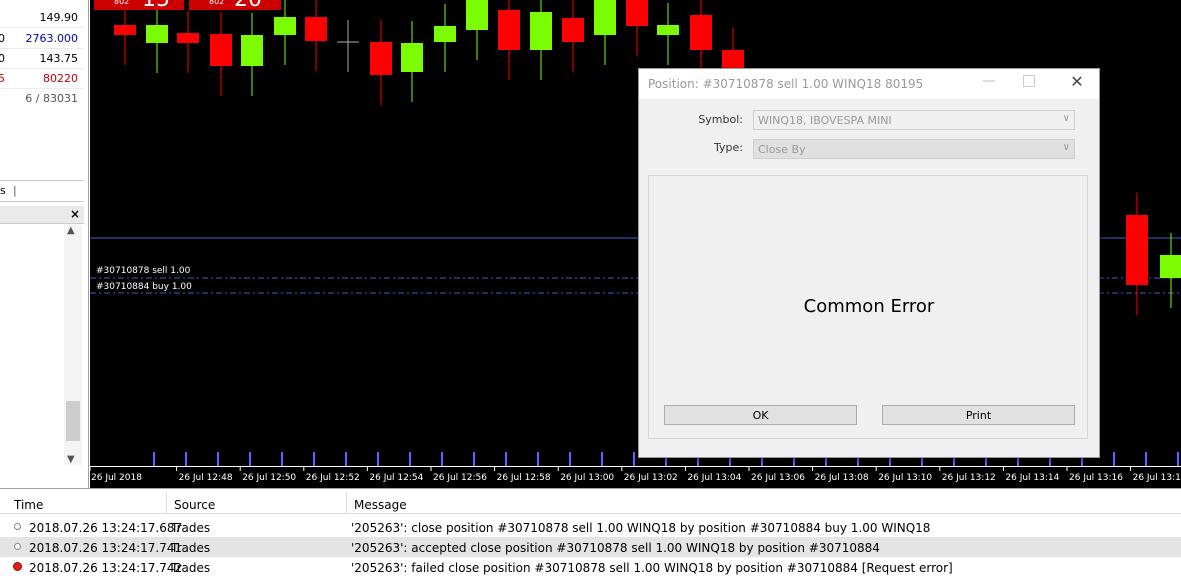  Describe the element at coordinates (3, 190) in the screenshot. I see `tab-fragment: s` at that location.